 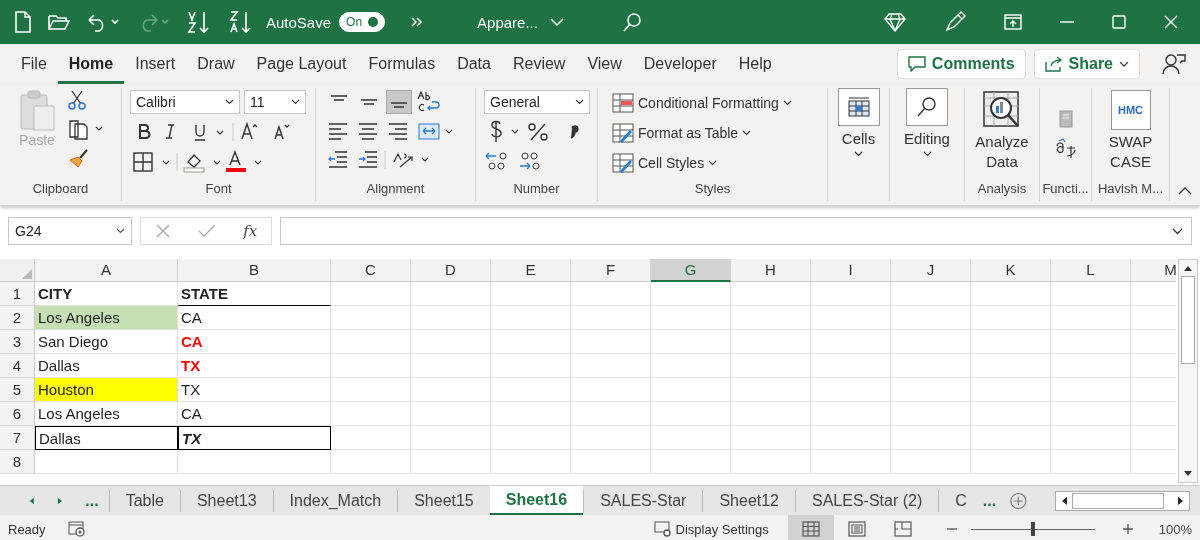 I want to click on row-header: 4, so click(x=17, y=366).